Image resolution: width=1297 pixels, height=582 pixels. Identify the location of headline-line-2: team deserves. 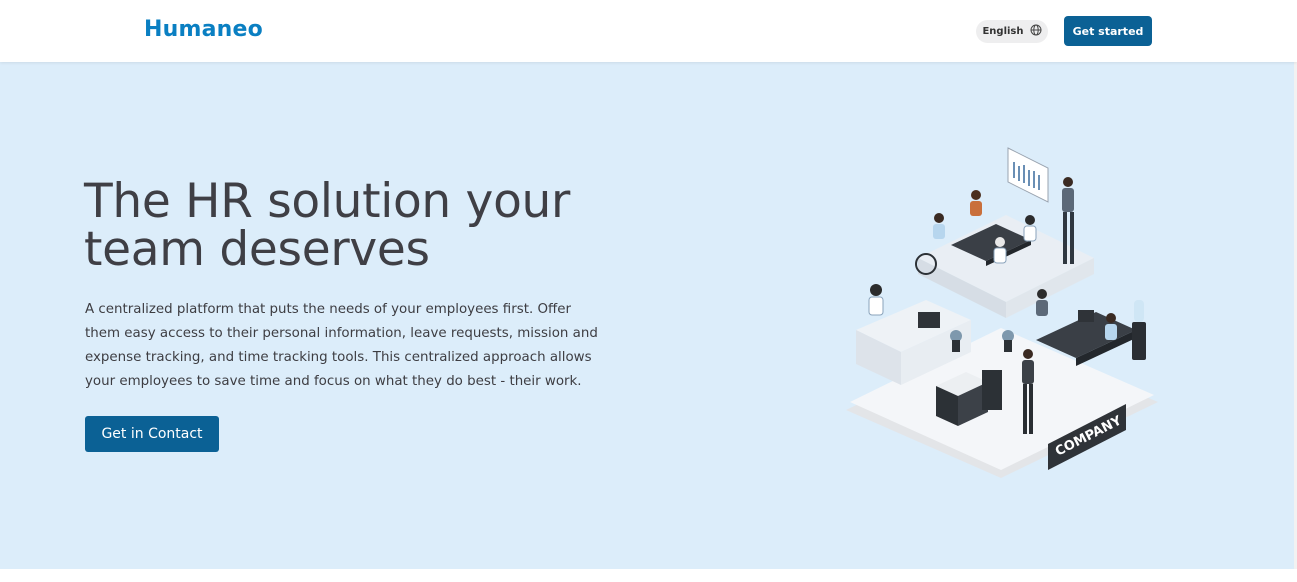
(257, 249).